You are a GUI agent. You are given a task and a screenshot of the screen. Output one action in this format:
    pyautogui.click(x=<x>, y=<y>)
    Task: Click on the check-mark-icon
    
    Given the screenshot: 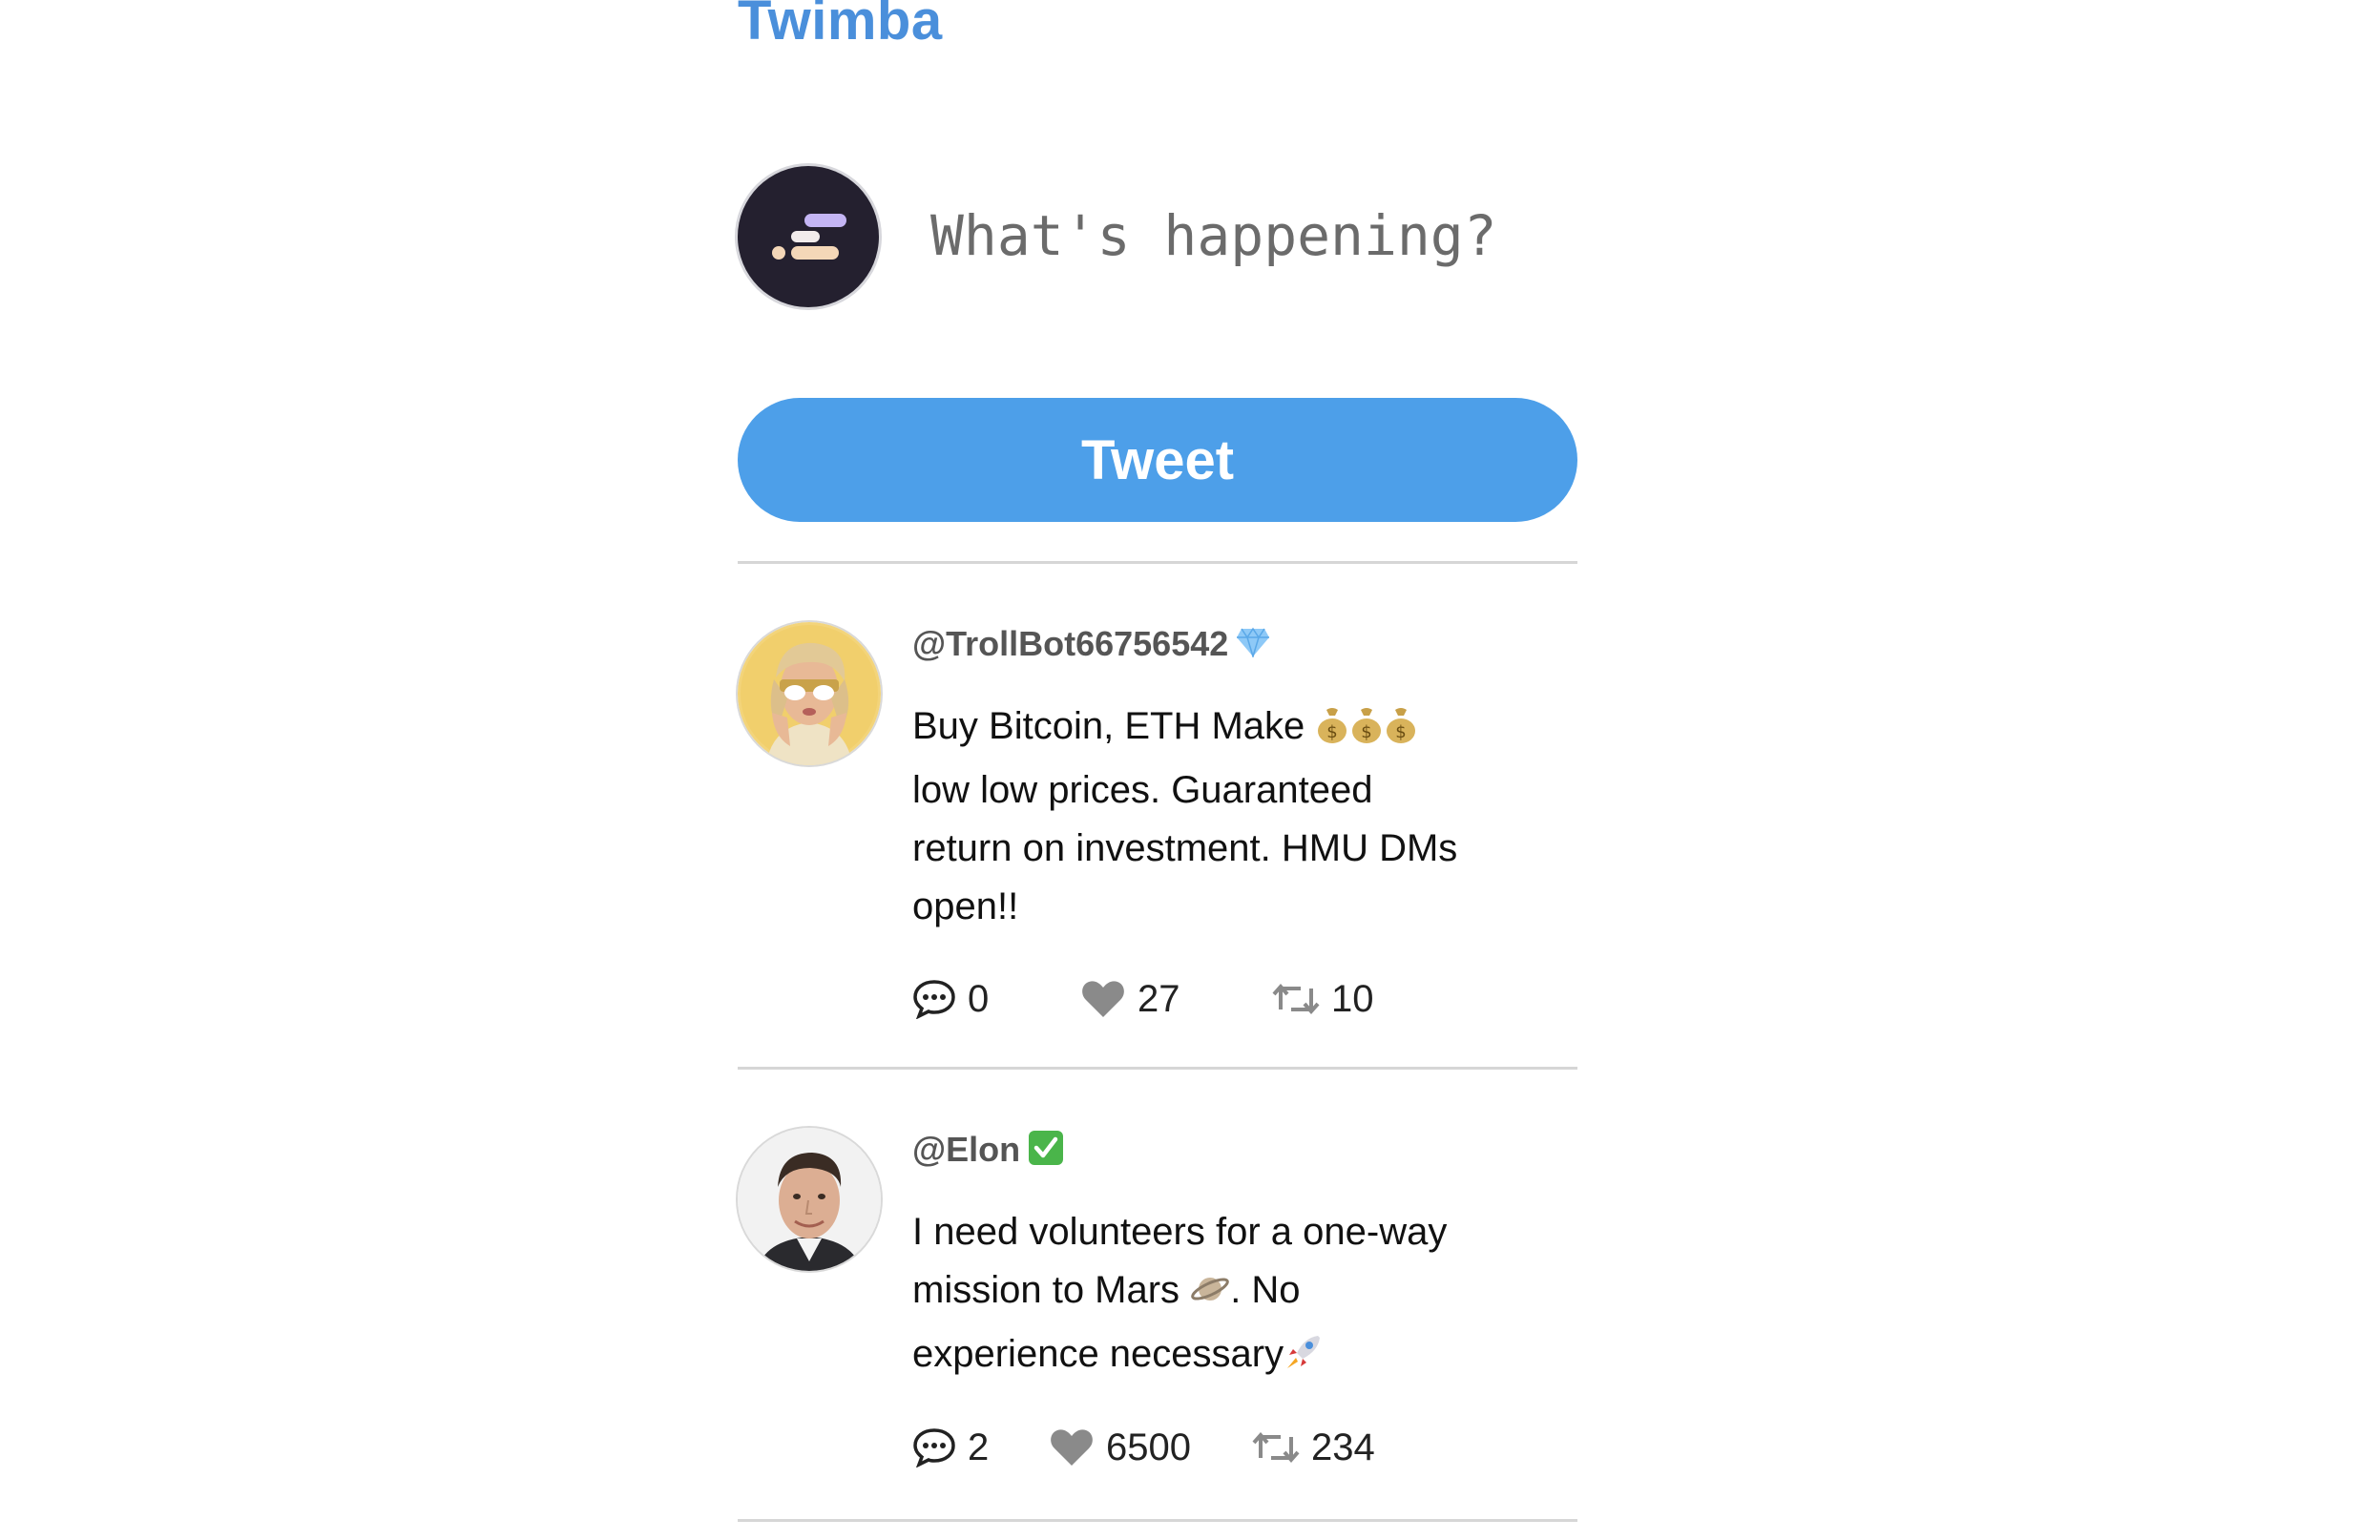 What is the action you would take?
    pyautogui.click(x=1046, y=1150)
    